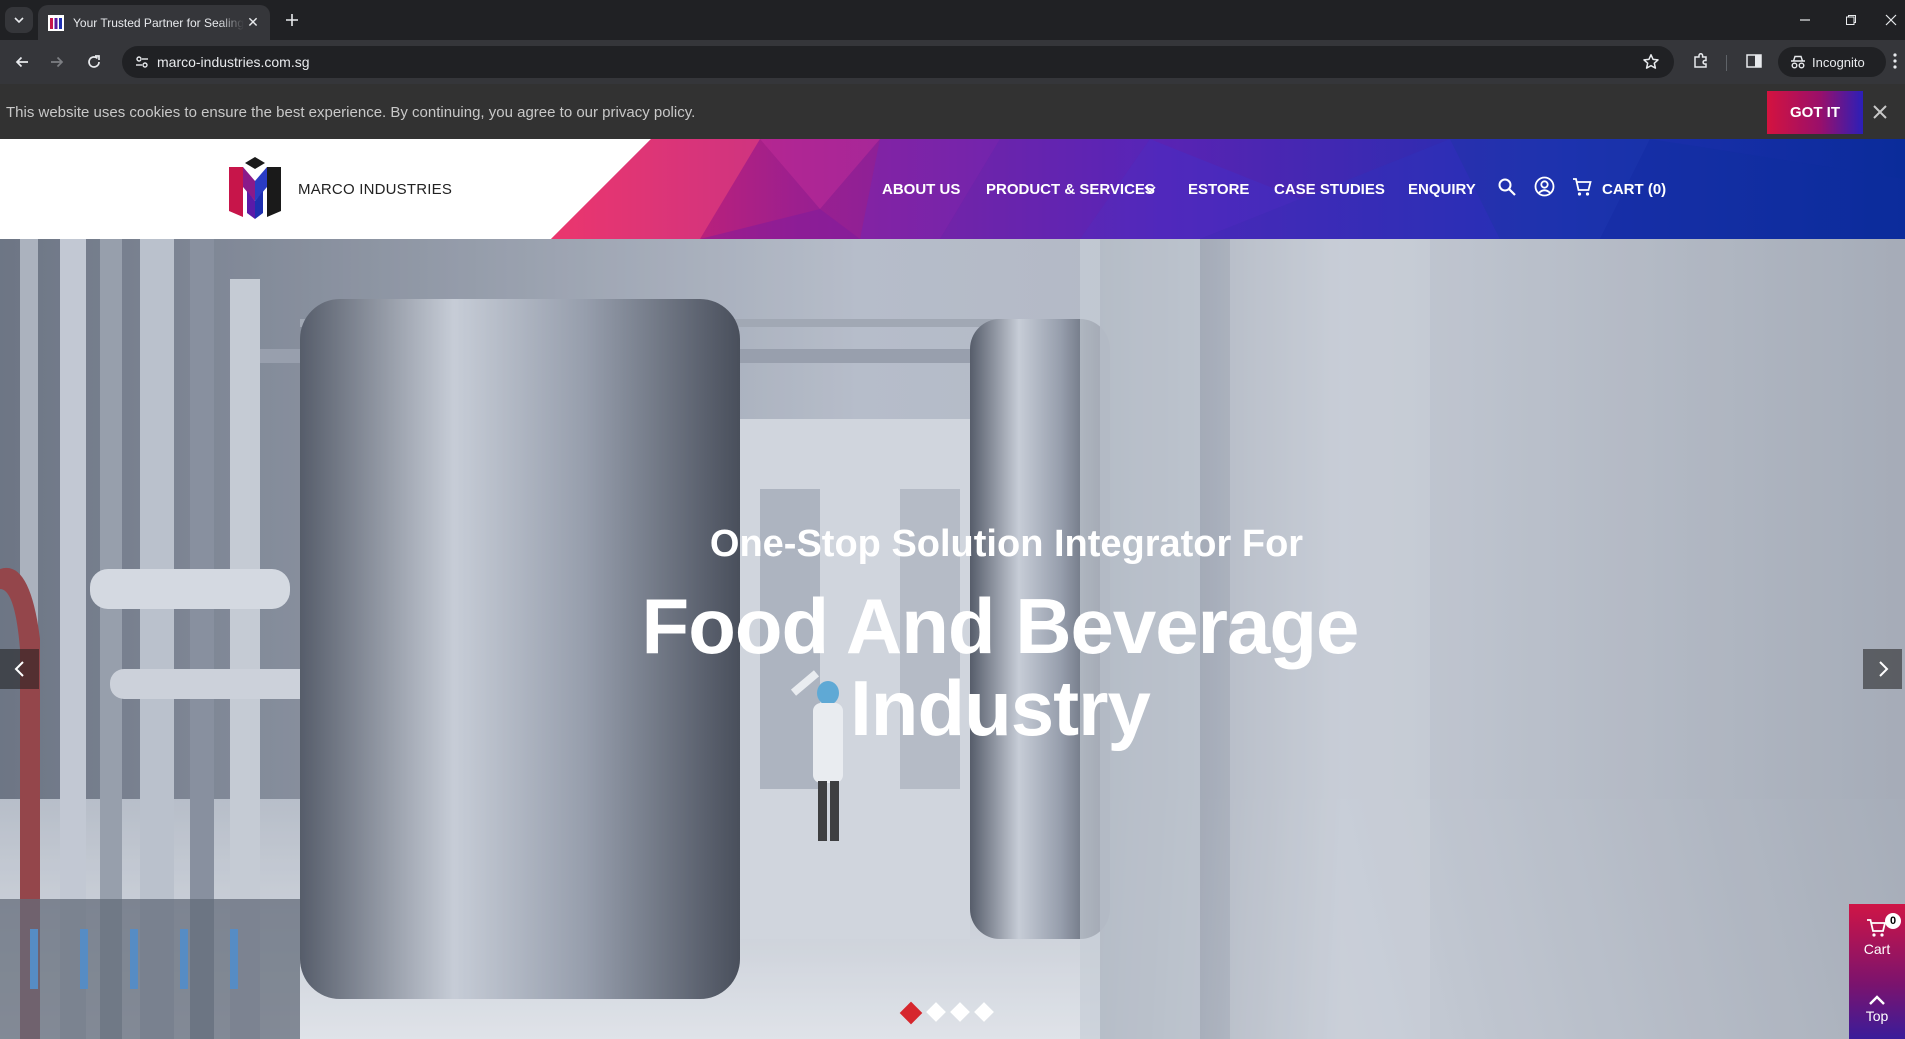  I want to click on floating-widget: Cart 0 Top, so click(1877, 971).